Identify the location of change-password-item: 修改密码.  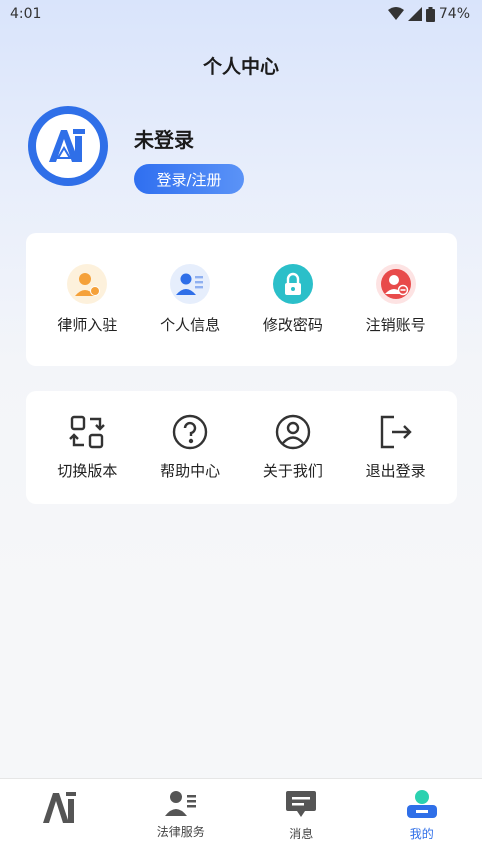
(293, 299).